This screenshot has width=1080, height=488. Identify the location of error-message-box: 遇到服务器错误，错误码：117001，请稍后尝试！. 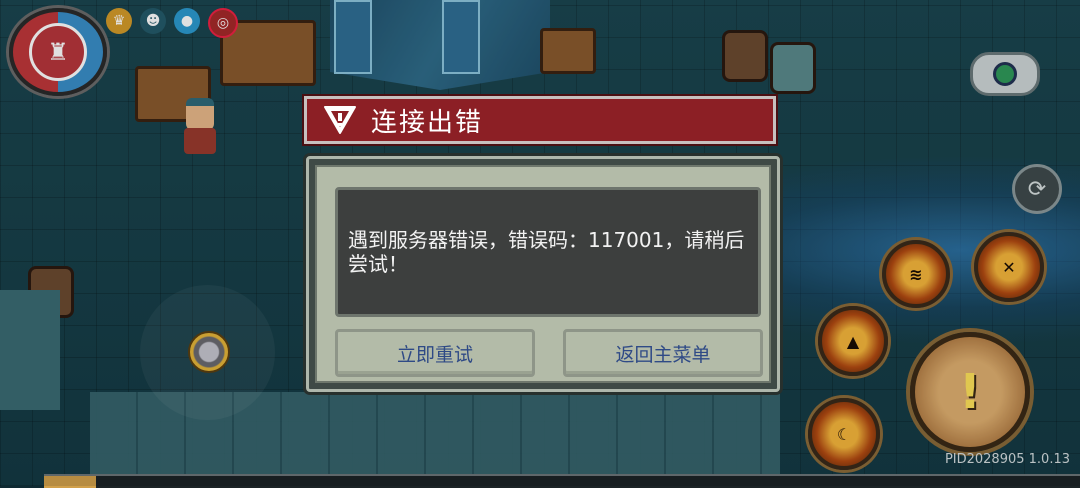
(548, 252).